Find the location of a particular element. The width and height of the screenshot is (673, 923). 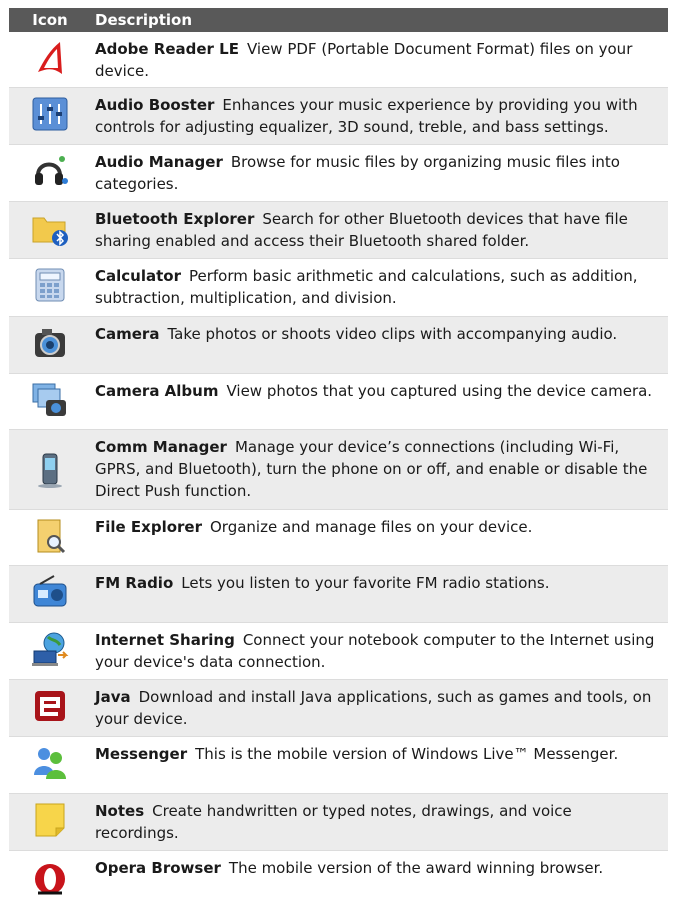

phone-device-icon is located at coordinates (50, 470).